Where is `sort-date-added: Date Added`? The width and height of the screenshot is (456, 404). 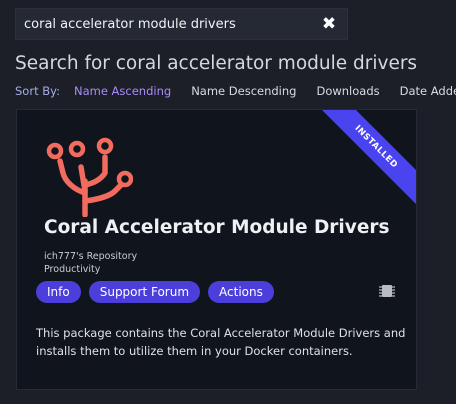
sort-date-added: Date Added is located at coordinates (428, 91).